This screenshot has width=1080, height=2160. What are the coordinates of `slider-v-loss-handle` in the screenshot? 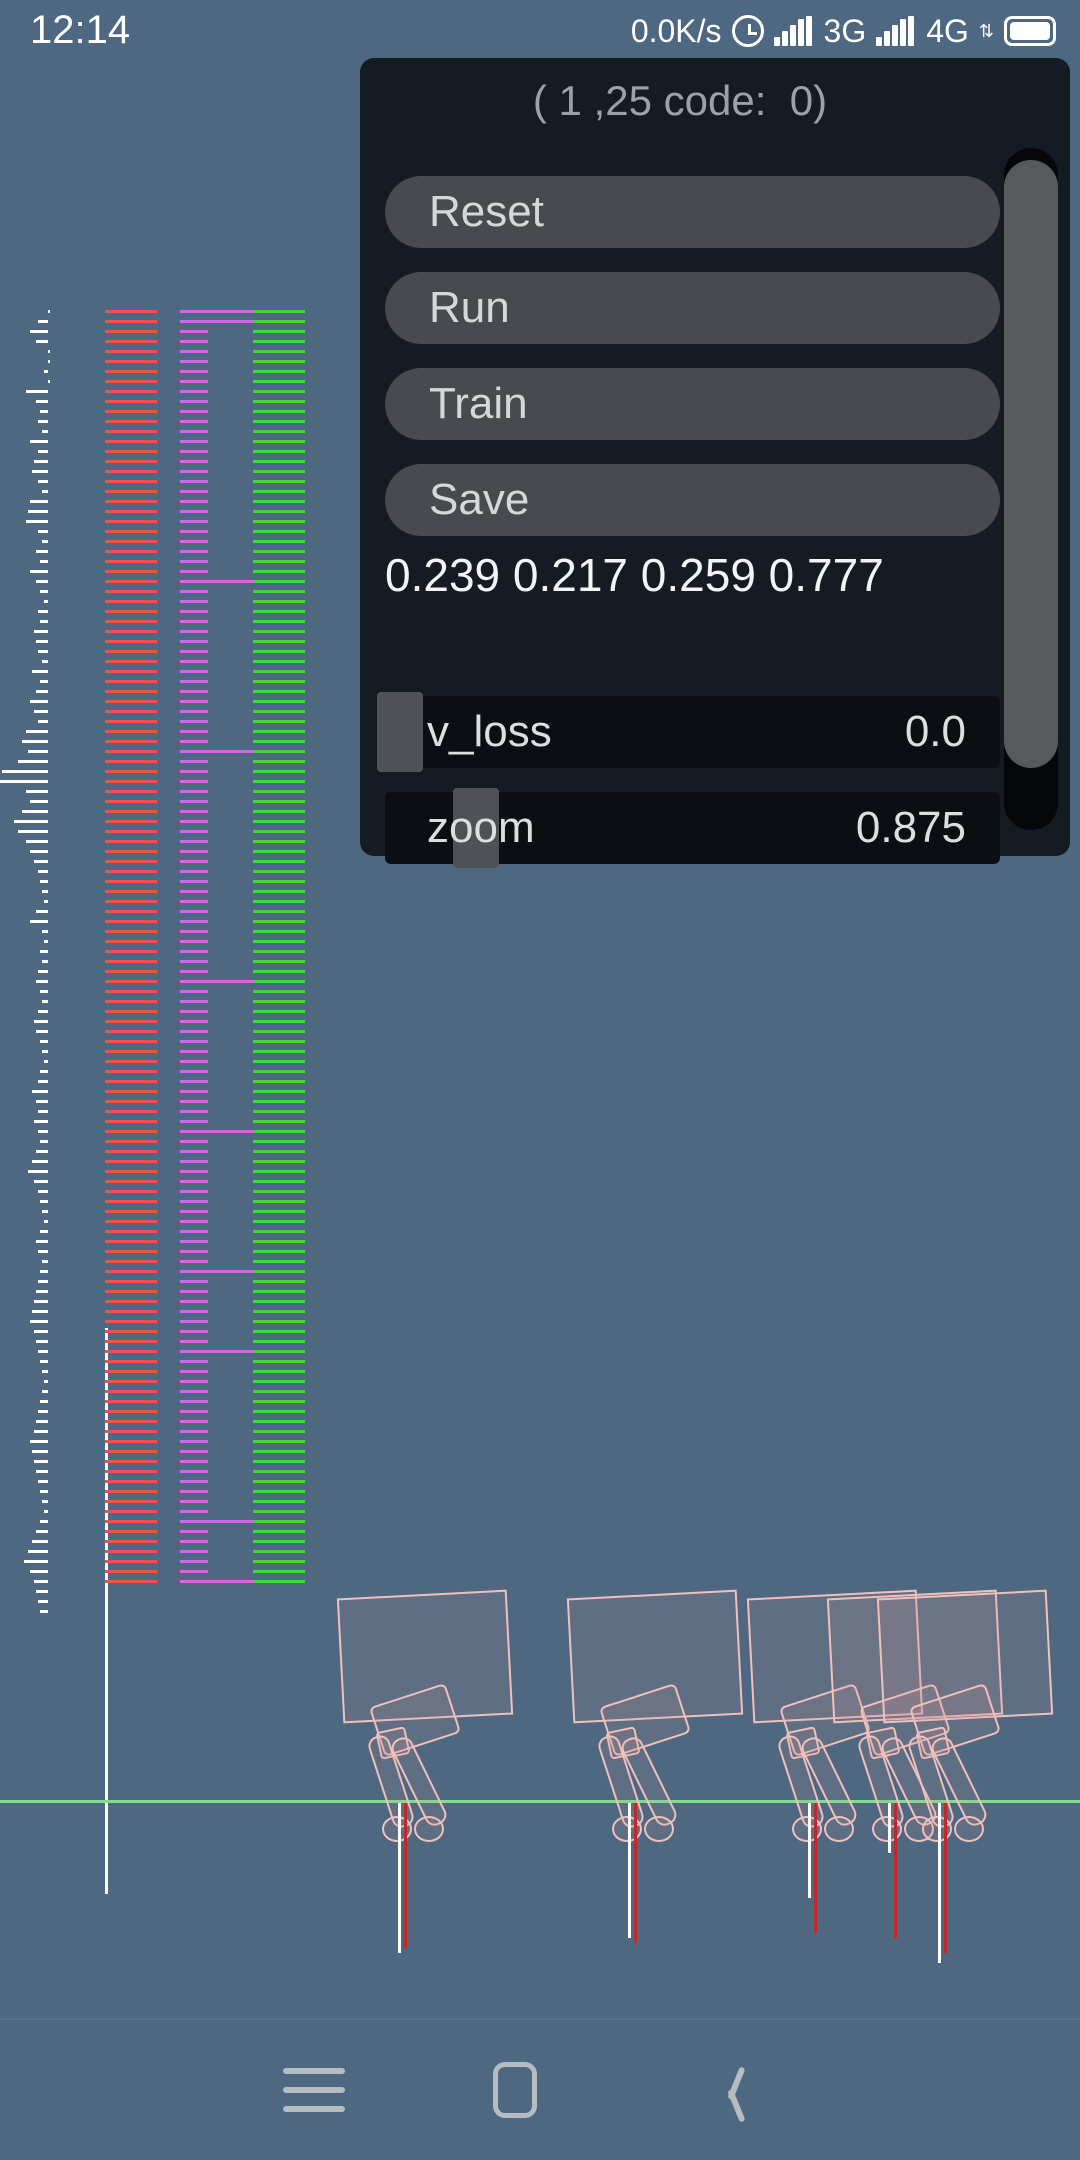 It's located at (400, 732).